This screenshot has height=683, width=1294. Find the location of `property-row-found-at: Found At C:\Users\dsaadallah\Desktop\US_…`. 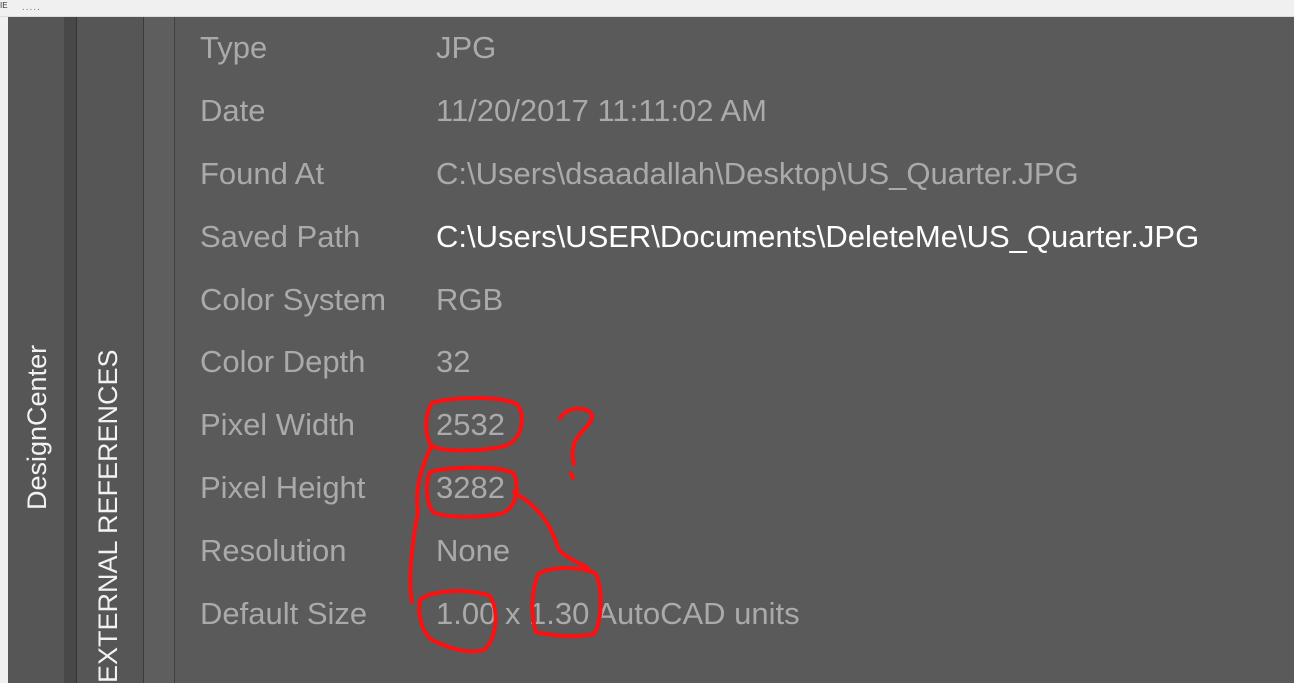

property-row-found-at: Found At C:\Users\dsaadallah\Desktop\US_… is located at coordinates (734, 174).